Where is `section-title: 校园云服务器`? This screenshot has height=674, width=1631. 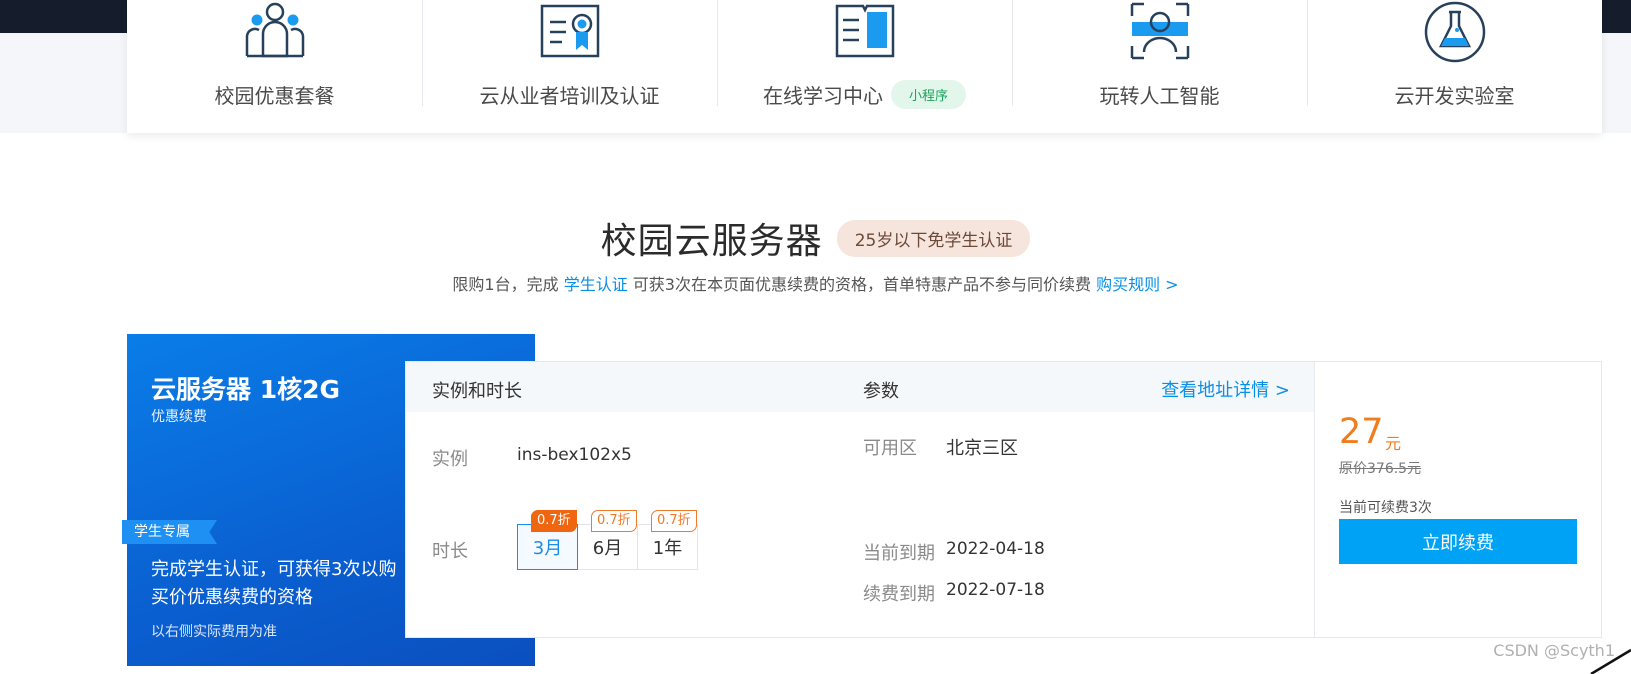 section-title: 校园云服务器 is located at coordinates (711, 241).